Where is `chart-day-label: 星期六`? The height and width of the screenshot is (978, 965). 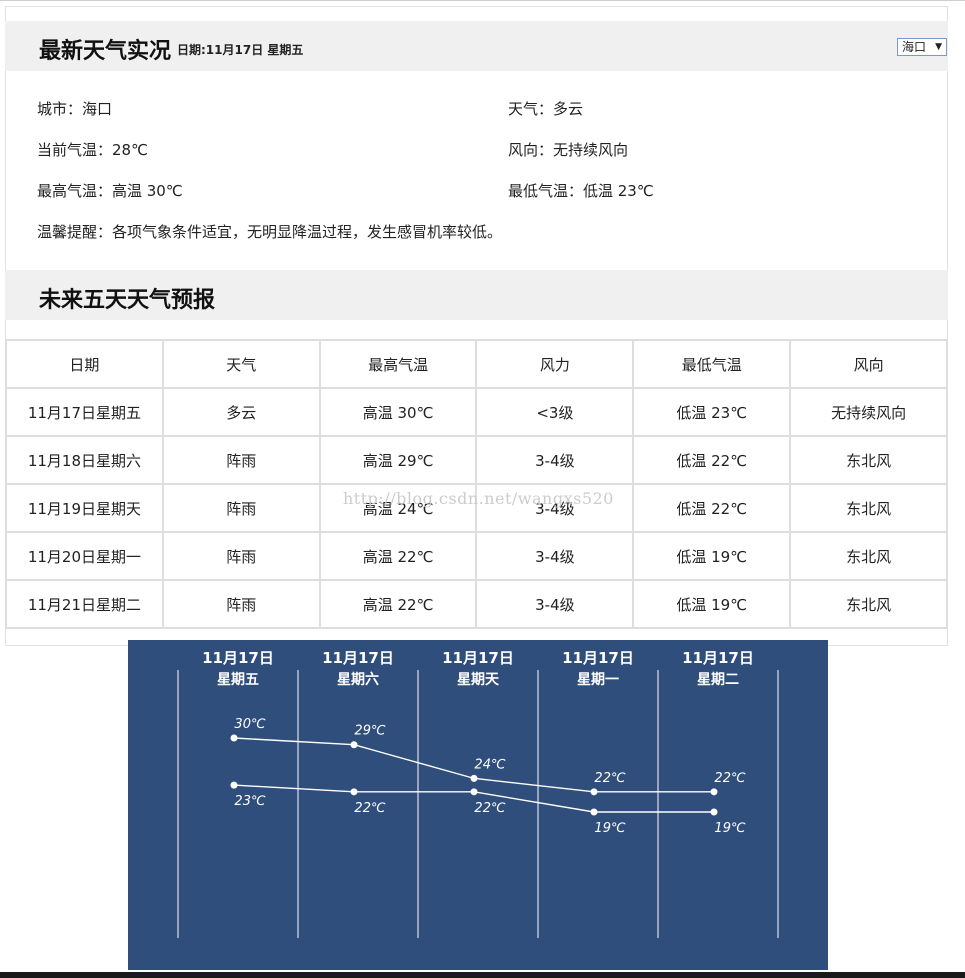
chart-day-label: 星期六 is located at coordinates (358, 679).